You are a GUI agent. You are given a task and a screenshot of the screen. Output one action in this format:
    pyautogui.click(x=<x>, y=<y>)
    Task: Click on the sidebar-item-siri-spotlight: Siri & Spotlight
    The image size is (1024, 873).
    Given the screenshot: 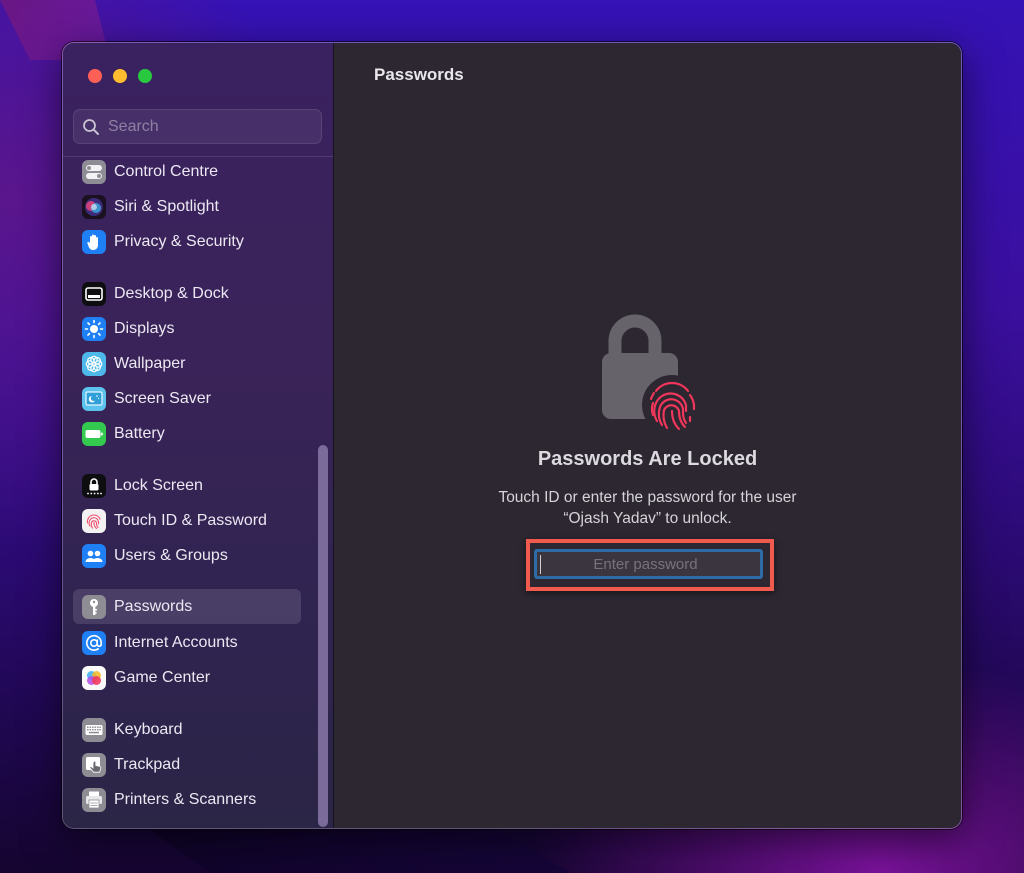 What is the action you would take?
    pyautogui.click(x=187, y=206)
    